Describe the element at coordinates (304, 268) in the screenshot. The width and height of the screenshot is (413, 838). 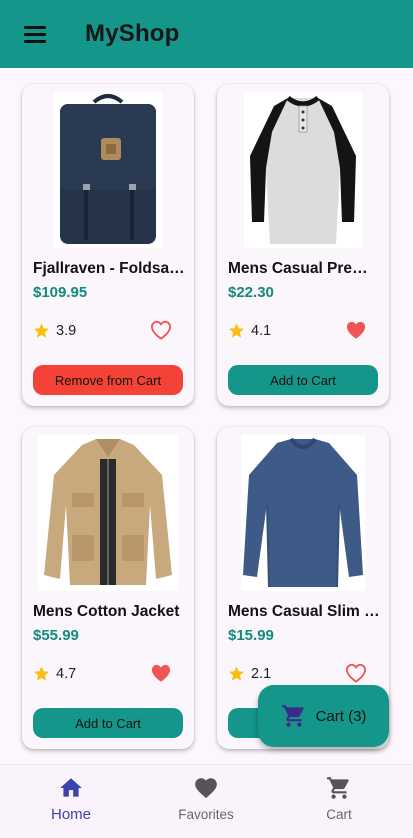
I see `product-name: Mens Casual Premium Slim Fit T-Shirts` at that location.